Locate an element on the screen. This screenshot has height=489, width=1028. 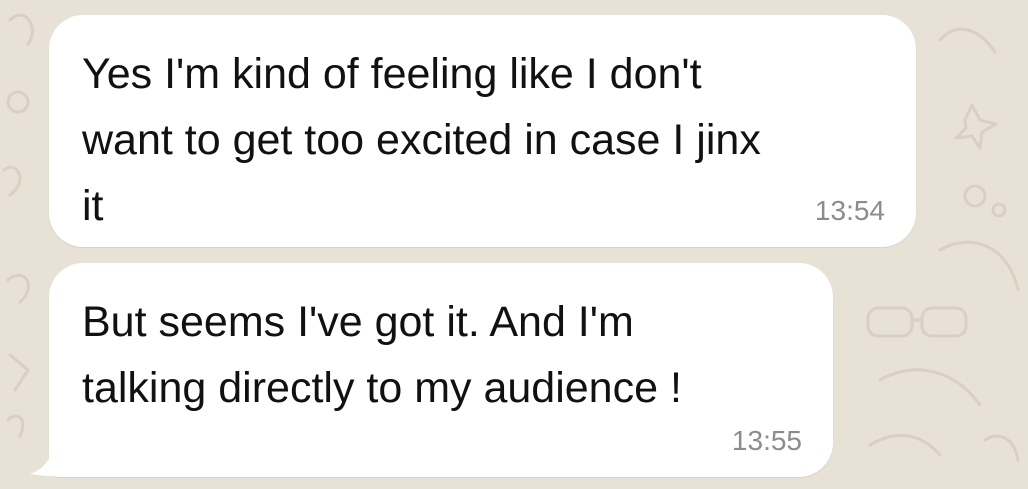
message-tail-icon is located at coordinates (50, 456).